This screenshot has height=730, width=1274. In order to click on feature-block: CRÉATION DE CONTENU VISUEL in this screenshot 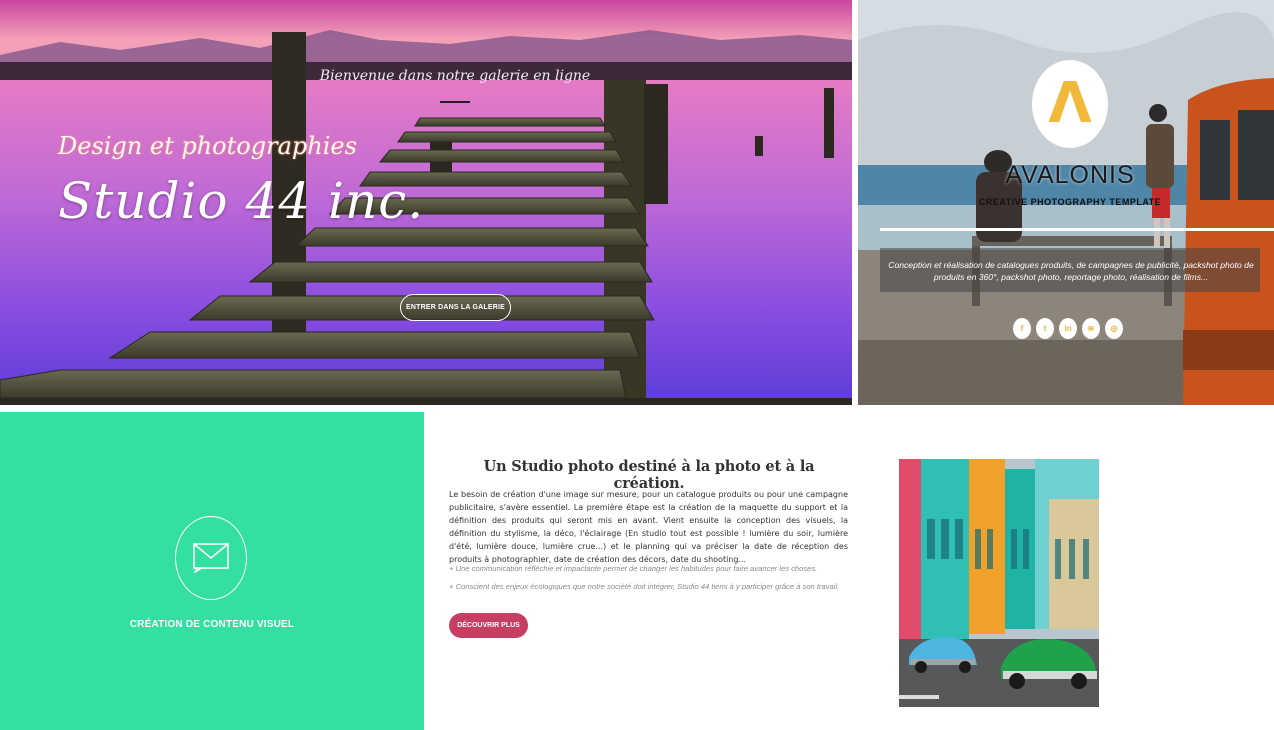, I will do `click(212, 571)`.